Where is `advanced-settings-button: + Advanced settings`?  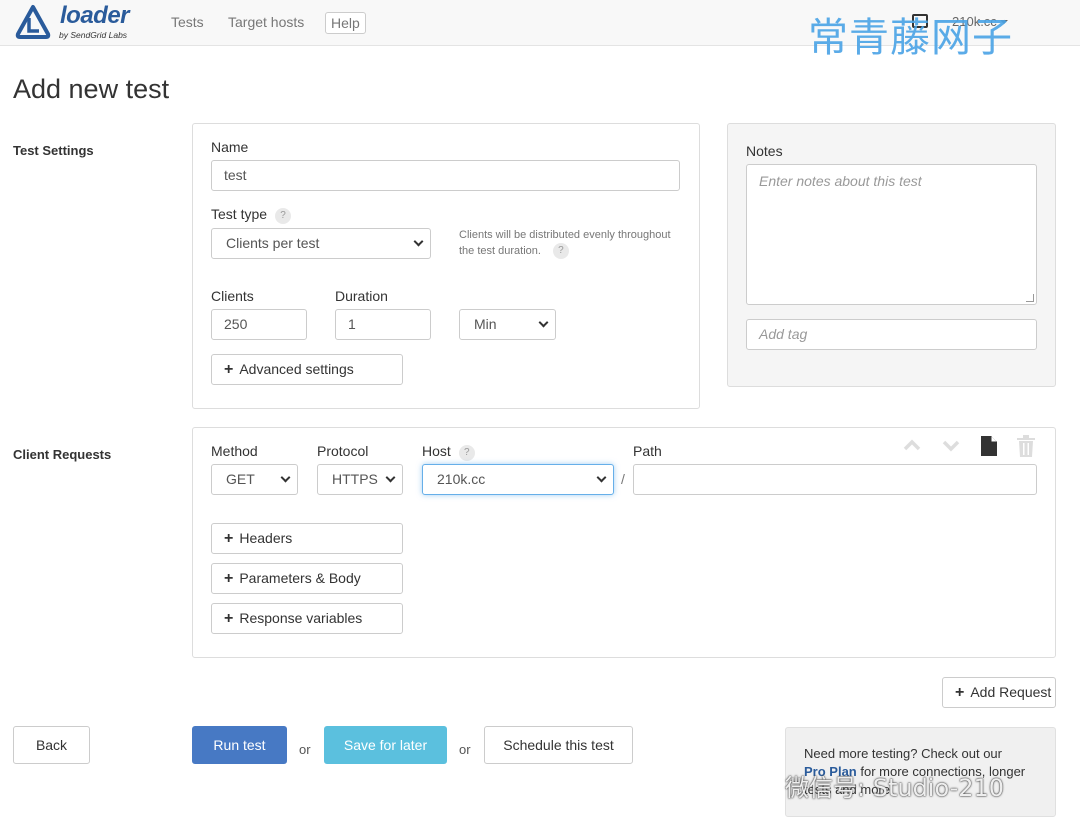
advanced-settings-button: + Advanced settings is located at coordinates (307, 369).